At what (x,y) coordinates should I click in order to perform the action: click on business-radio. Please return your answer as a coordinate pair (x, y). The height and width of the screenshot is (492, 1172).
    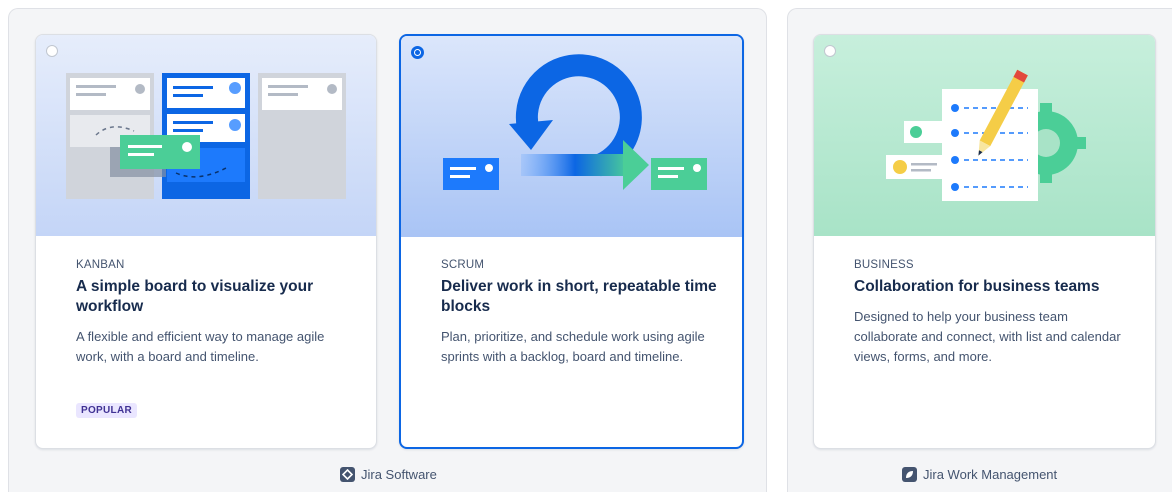
    Looking at the image, I should click on (830, 51).